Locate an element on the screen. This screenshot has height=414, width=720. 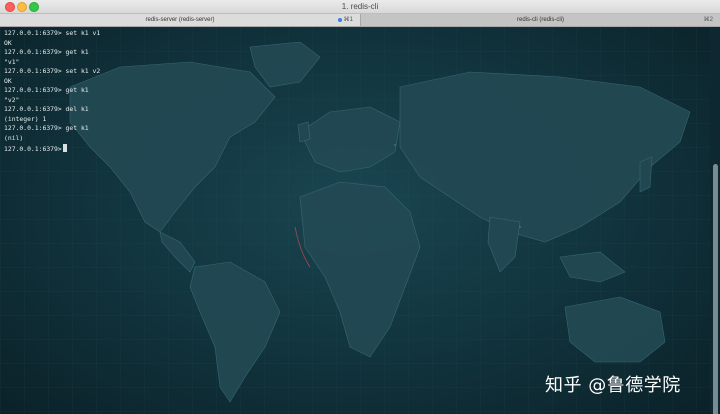
terminal-line: 127.0.0.1:6379> del k1 is located at coordinates (46, 109).